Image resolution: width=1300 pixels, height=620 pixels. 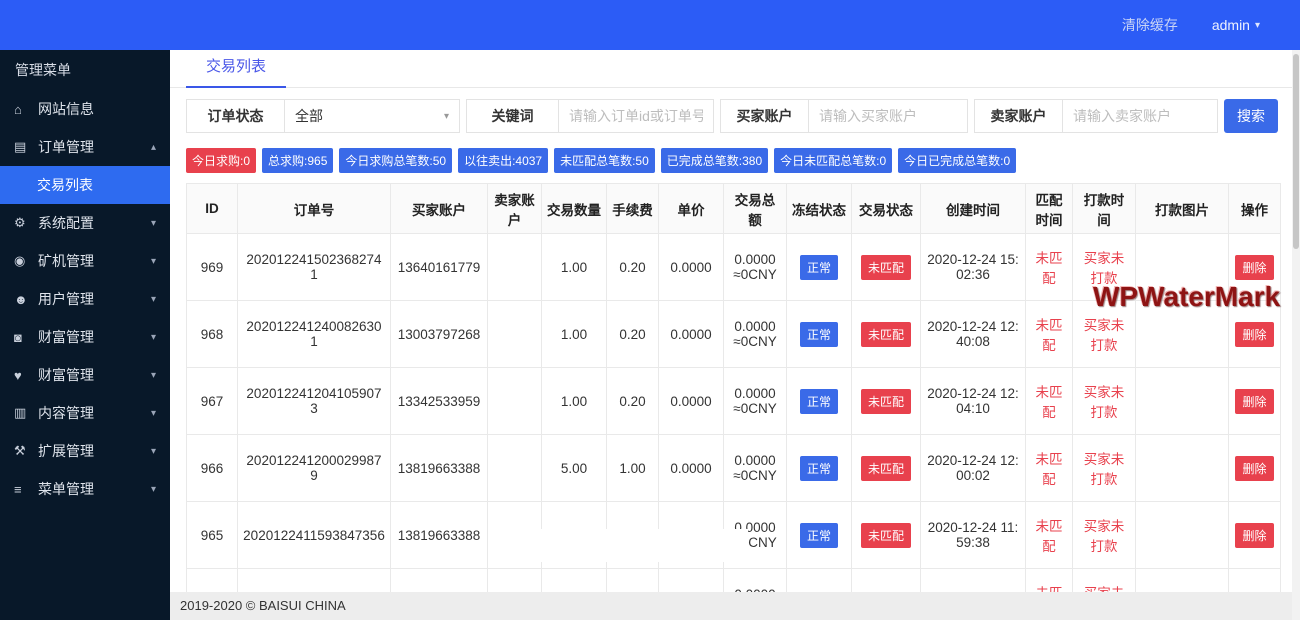 What do you see at coordinates (1251, 116) in the screenshot?
I see `search-button: 搜索` at bounding box center [1251, 116].